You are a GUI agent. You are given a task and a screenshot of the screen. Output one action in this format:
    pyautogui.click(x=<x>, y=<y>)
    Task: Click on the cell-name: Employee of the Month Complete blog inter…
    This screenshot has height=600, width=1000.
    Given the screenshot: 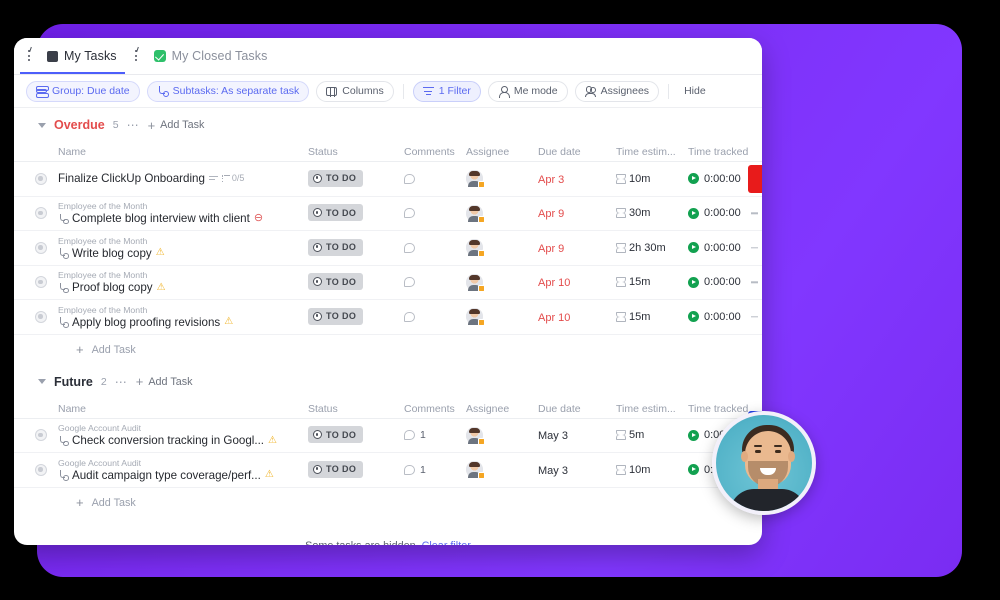 What is the action you would take?
    pyautogui.click(x=183, y=213)
    